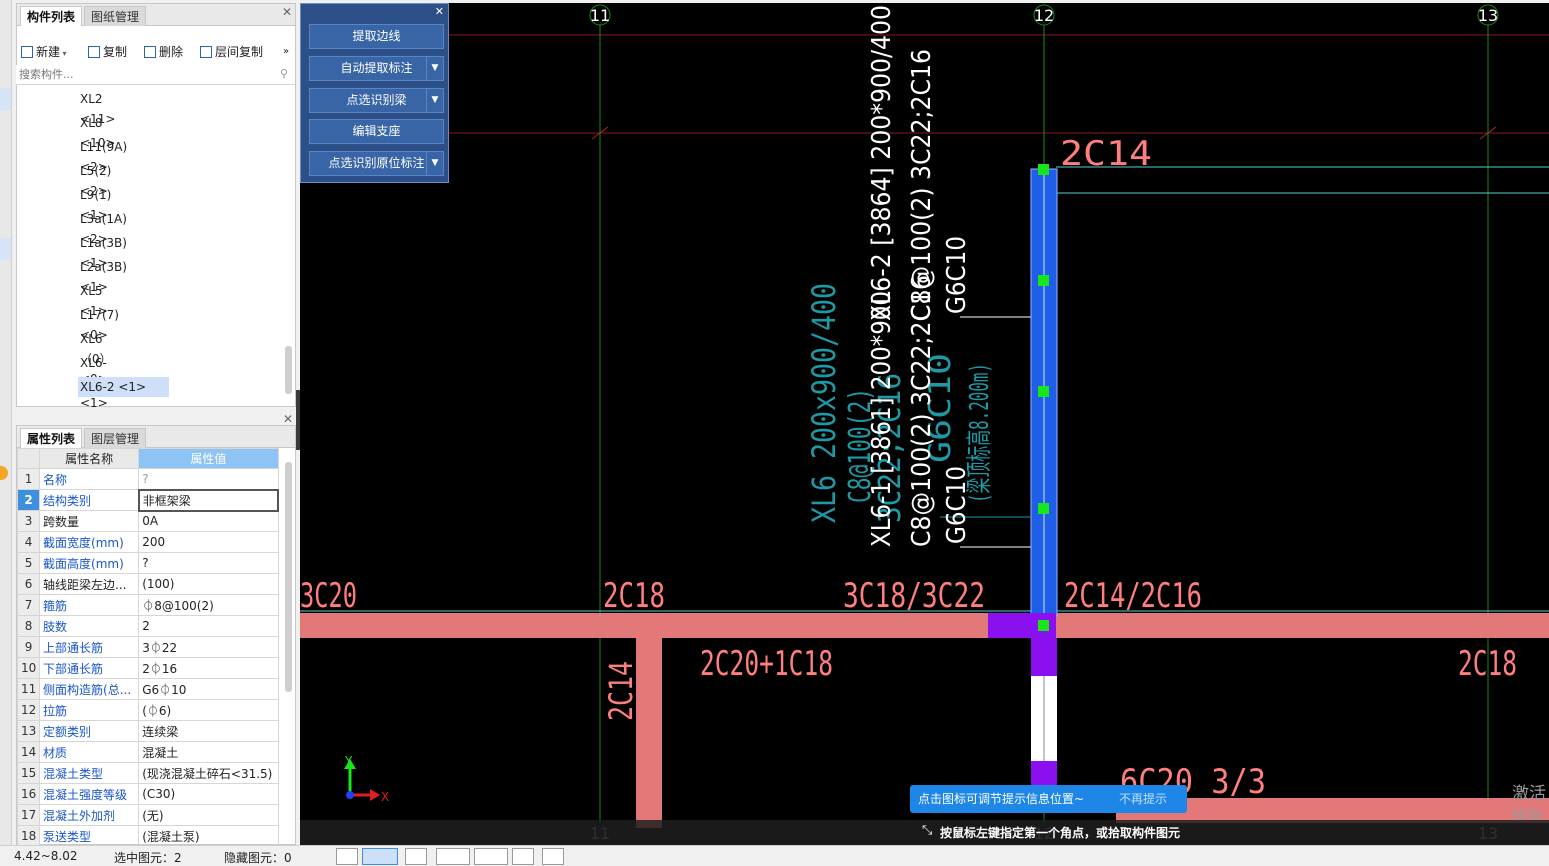 This screenshot has height=866, width=1549. What do you see at coordinates (284, 73) in the screenshot?
I see `search-icon: ⚲` at bounding box center [284, 73].